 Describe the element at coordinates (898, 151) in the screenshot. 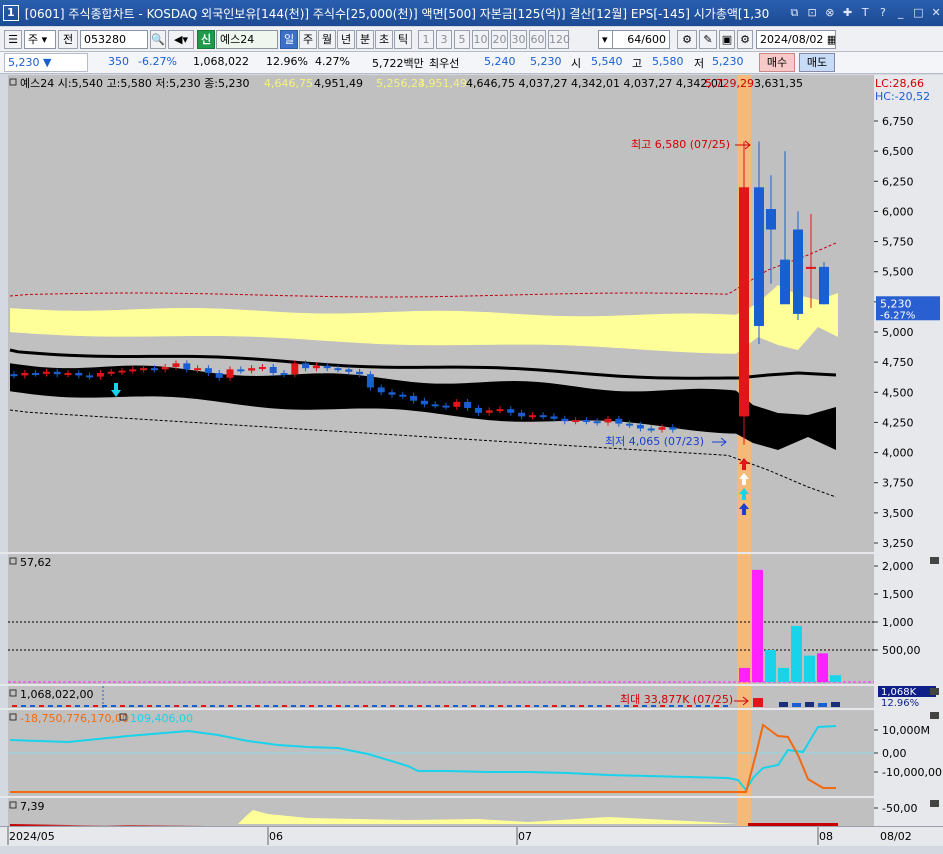

I see `price-tick-label: 6,500` at that location.